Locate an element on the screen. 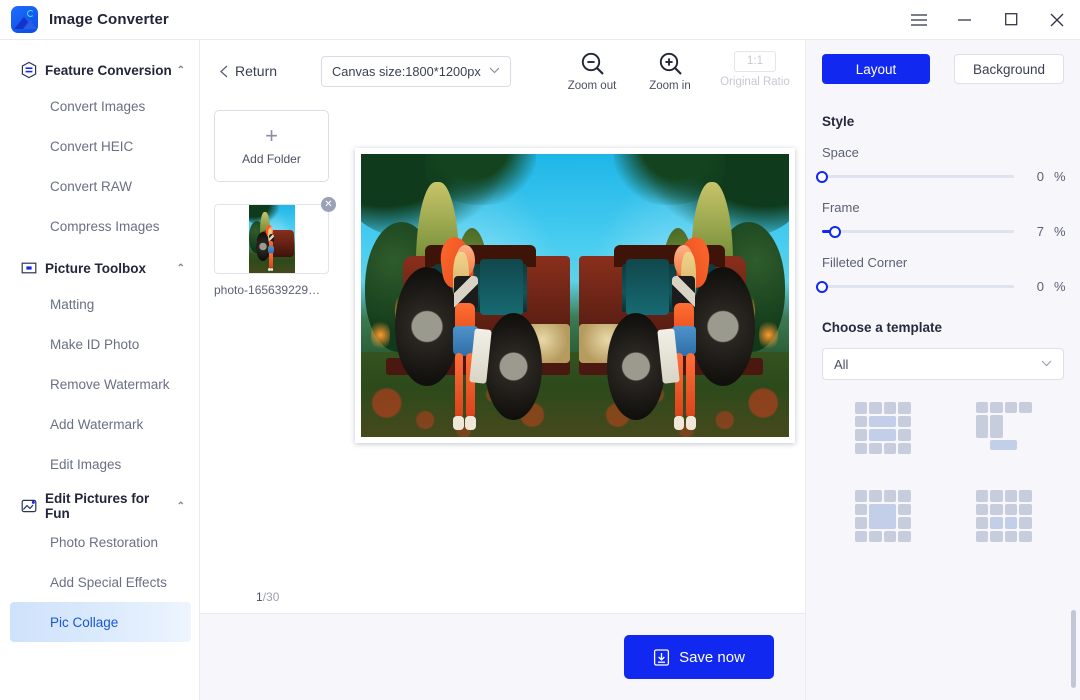 The height and width of the screenshot is (700, 1080). editor-toolbar: Return Canvas size:1800*1200px Zoom out is located at coordinates (502, 71).